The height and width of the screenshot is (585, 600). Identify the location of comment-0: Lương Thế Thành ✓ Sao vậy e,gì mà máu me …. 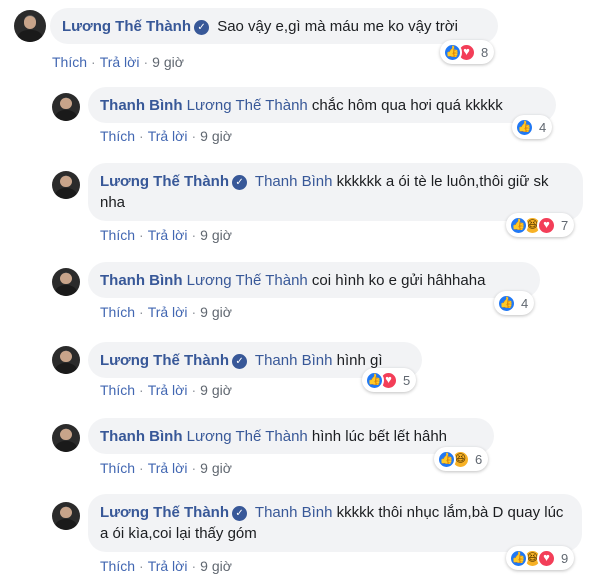
(300, 37).